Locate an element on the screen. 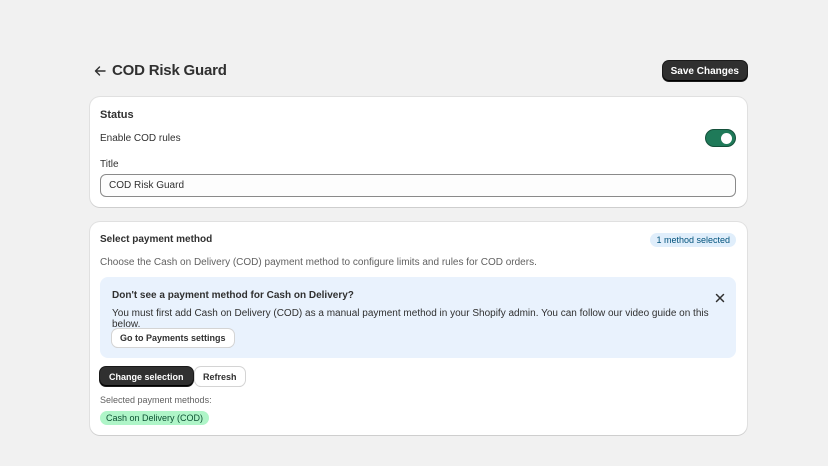  payment-method-heading: Select payment method is located at coordinates (156, 239).